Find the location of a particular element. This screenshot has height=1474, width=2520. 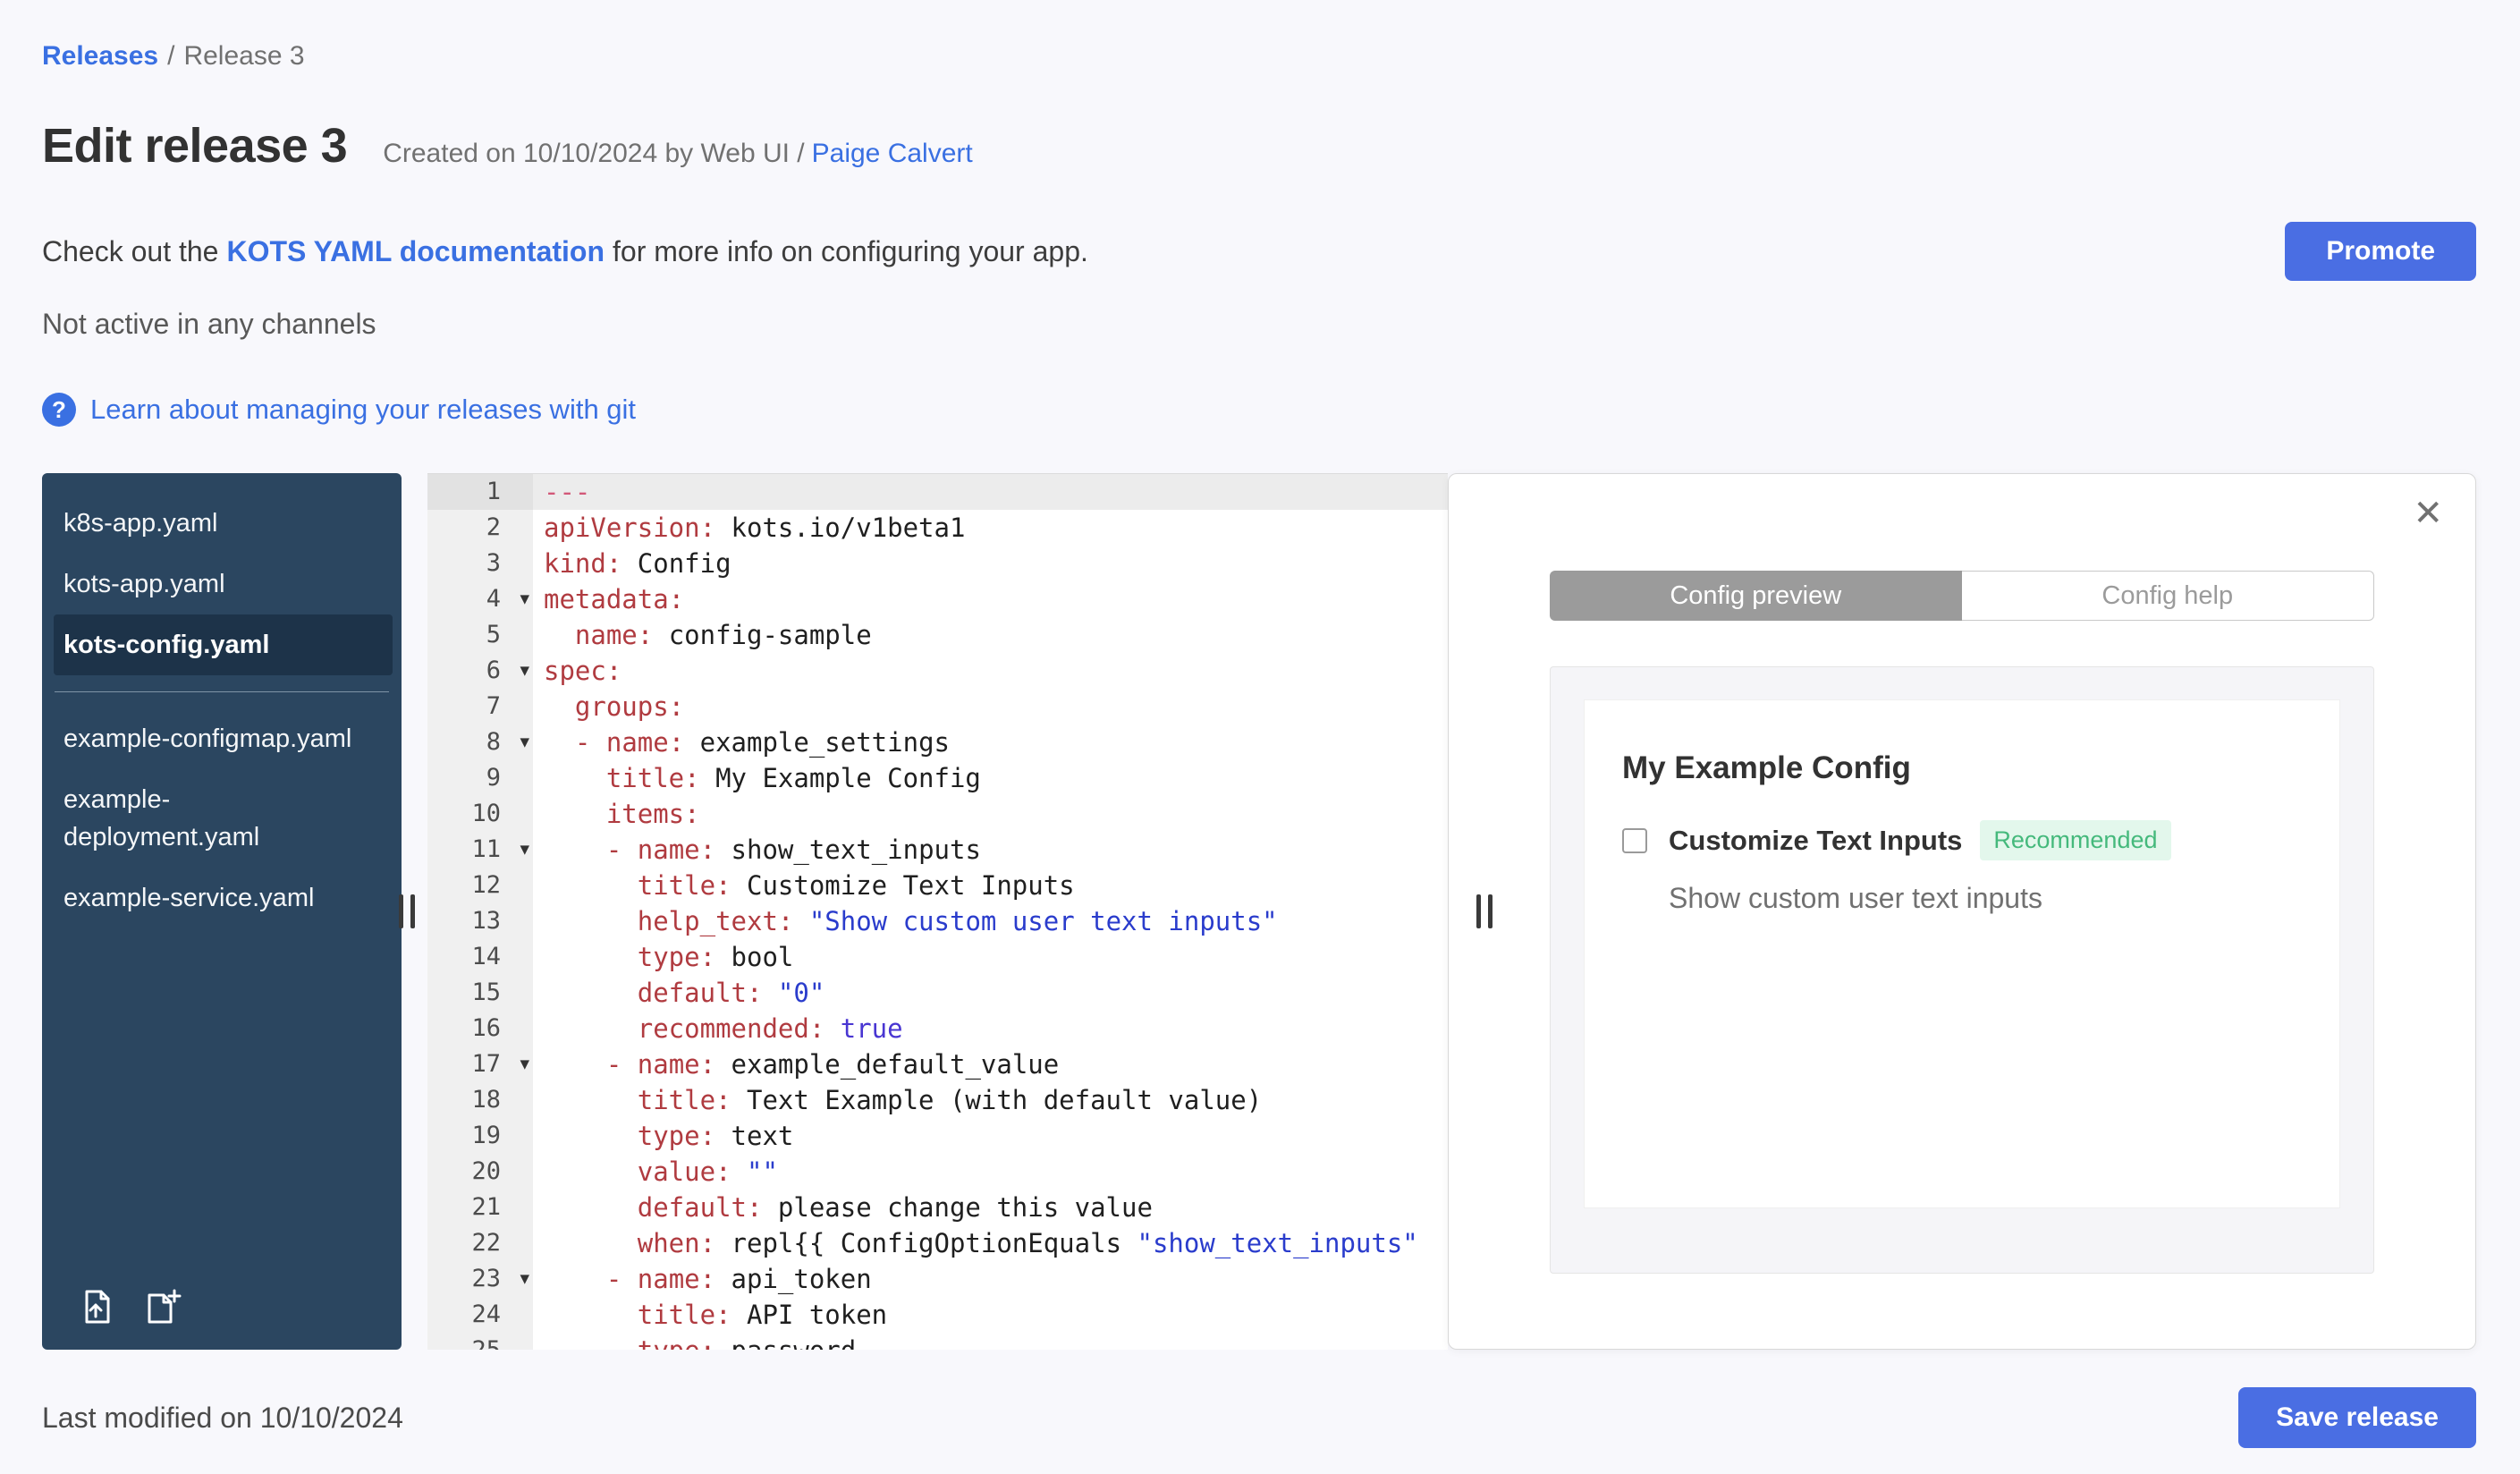

promote-button: Promote is located at coordinates (2380, 251).